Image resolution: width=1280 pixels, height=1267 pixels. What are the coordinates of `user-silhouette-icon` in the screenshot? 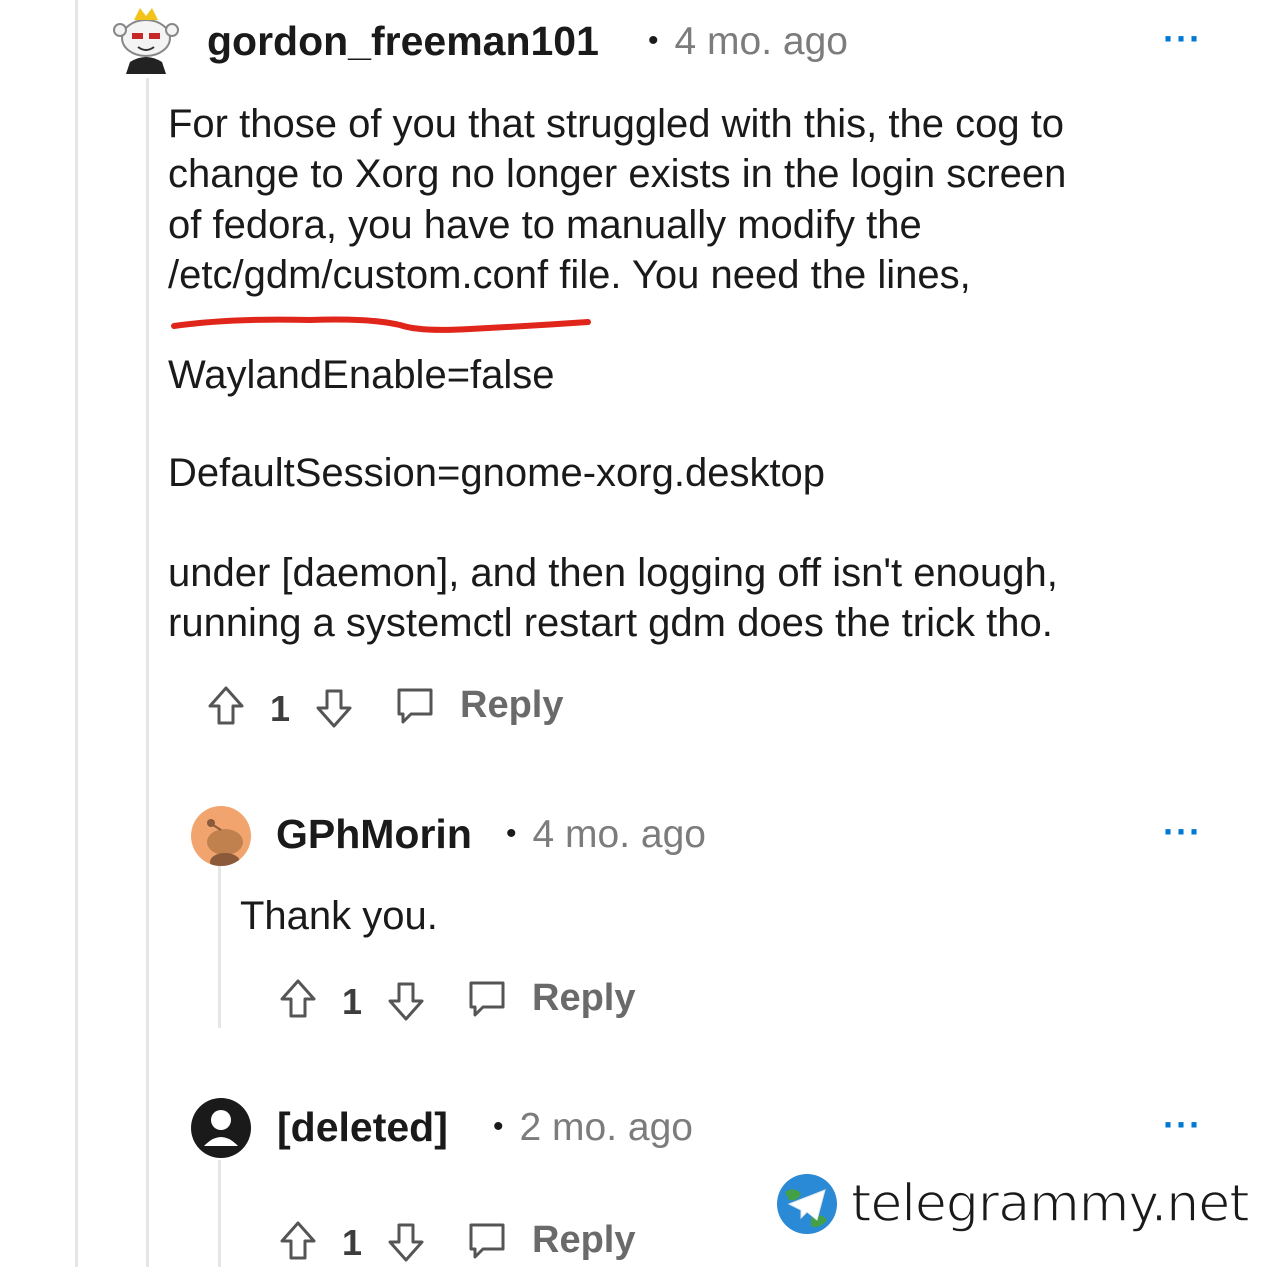 It's located at (221, 1128).